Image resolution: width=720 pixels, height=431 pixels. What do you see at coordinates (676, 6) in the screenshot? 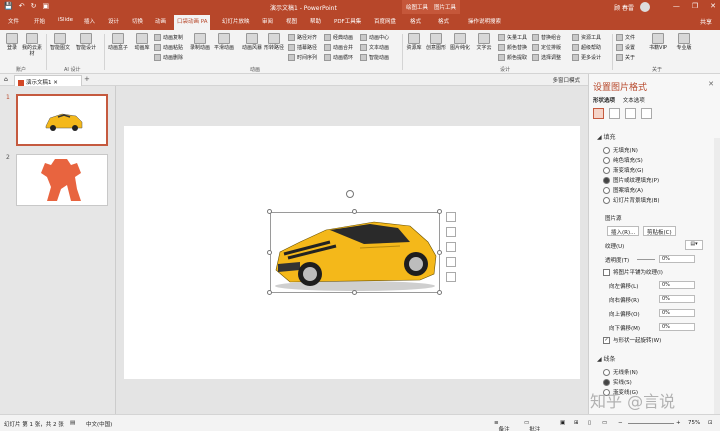
I see `minimize-icon: —` at bounding box center [676, 6].